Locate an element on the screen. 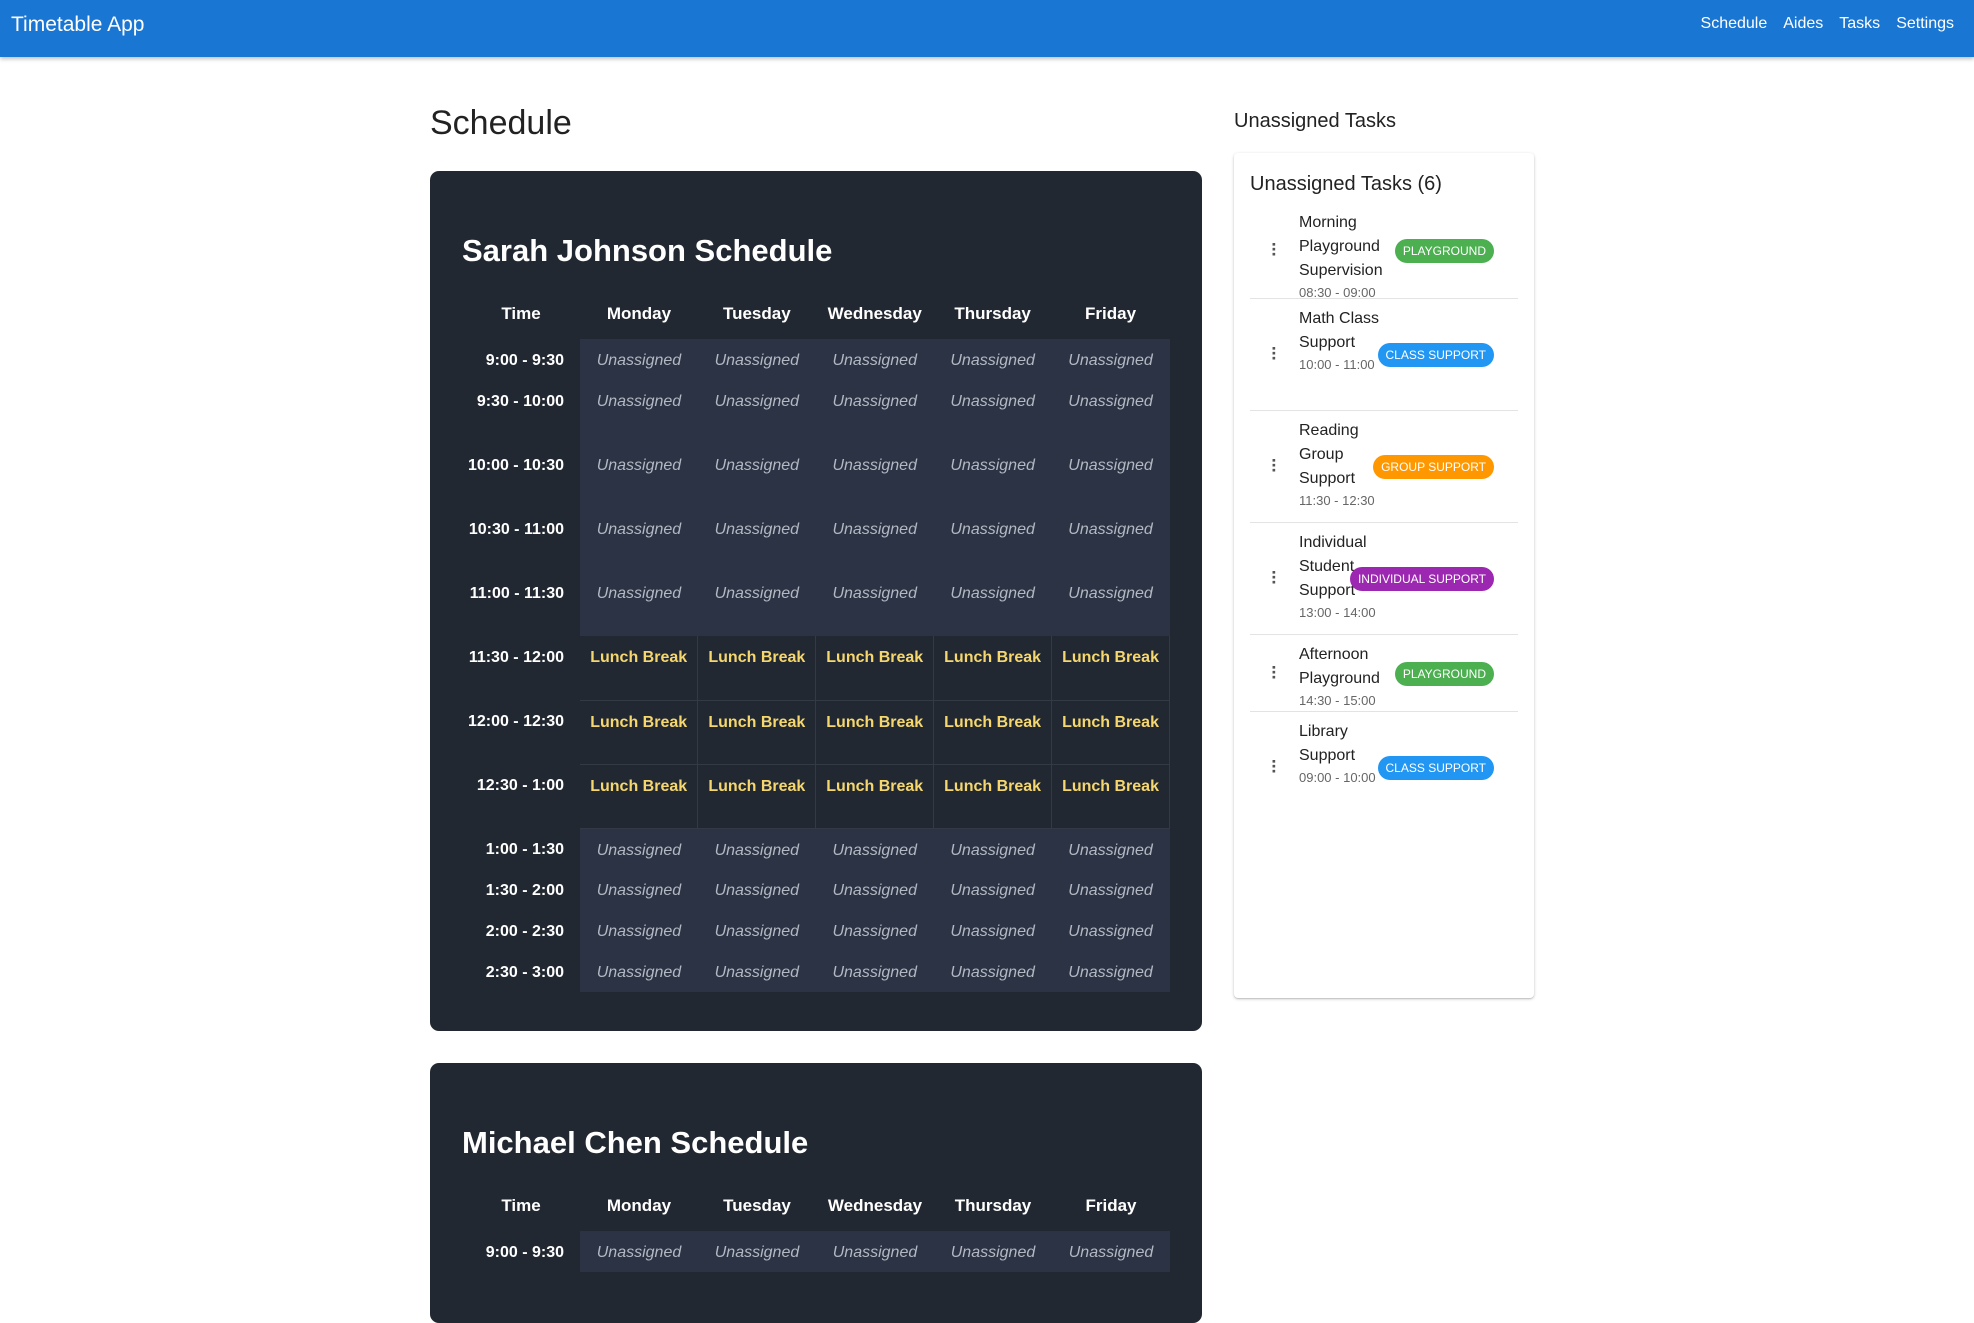  time-slot-label: 1:30 - 2:00 is located at coordinates (521, 889).